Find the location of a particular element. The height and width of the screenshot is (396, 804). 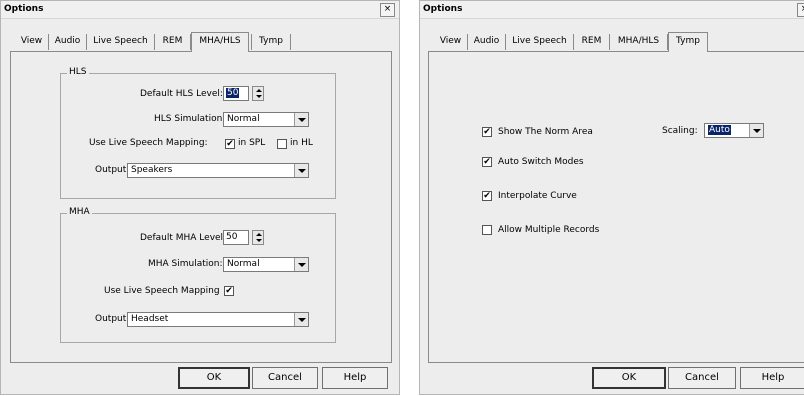

mha-output-dropdown: Headset is located at coordinates (218, 319).